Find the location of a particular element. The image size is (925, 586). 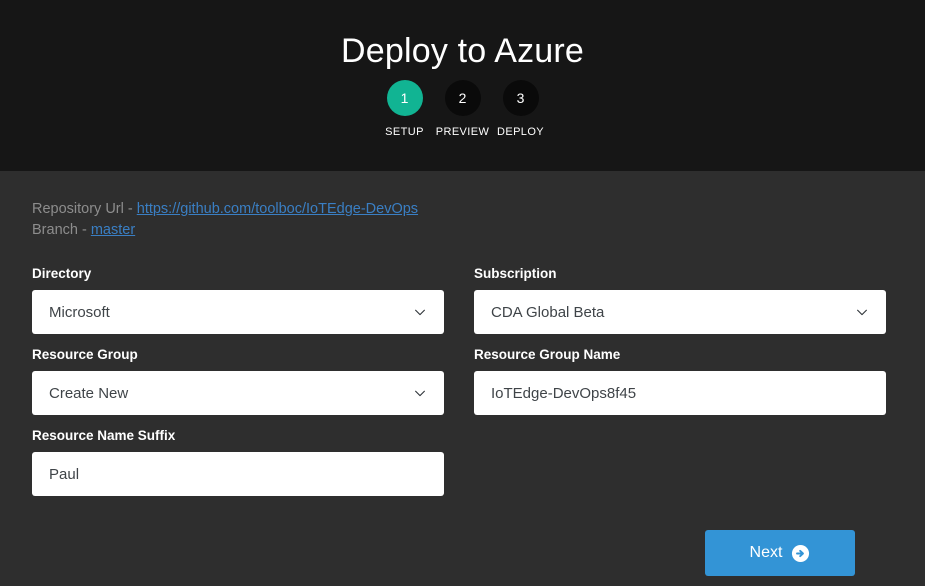

form-actions: Next is located at coordinates (462, 542).